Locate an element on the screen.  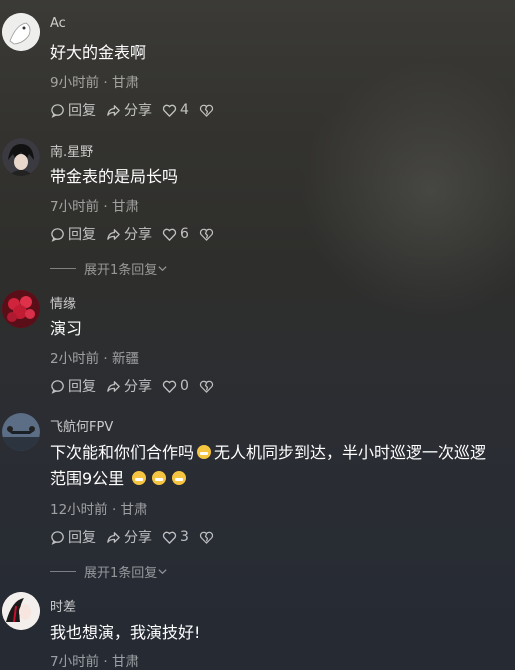
like-button: 0 is located at coordinates (175, 386).